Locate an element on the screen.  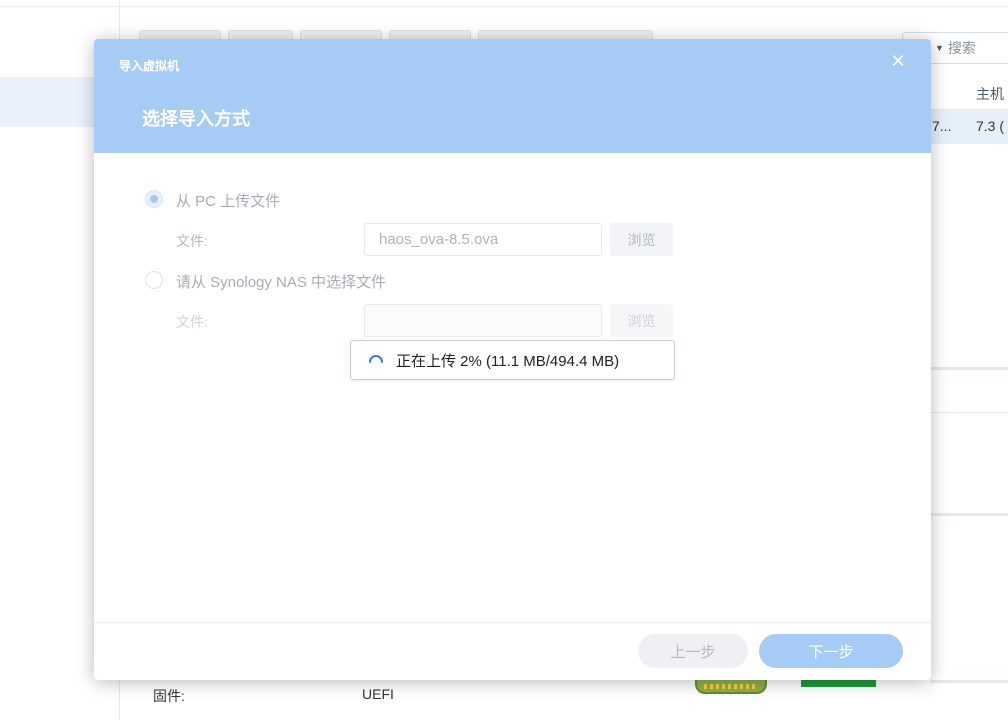
pc-browse-button: 浏览 is located at coordinates (641, 239).